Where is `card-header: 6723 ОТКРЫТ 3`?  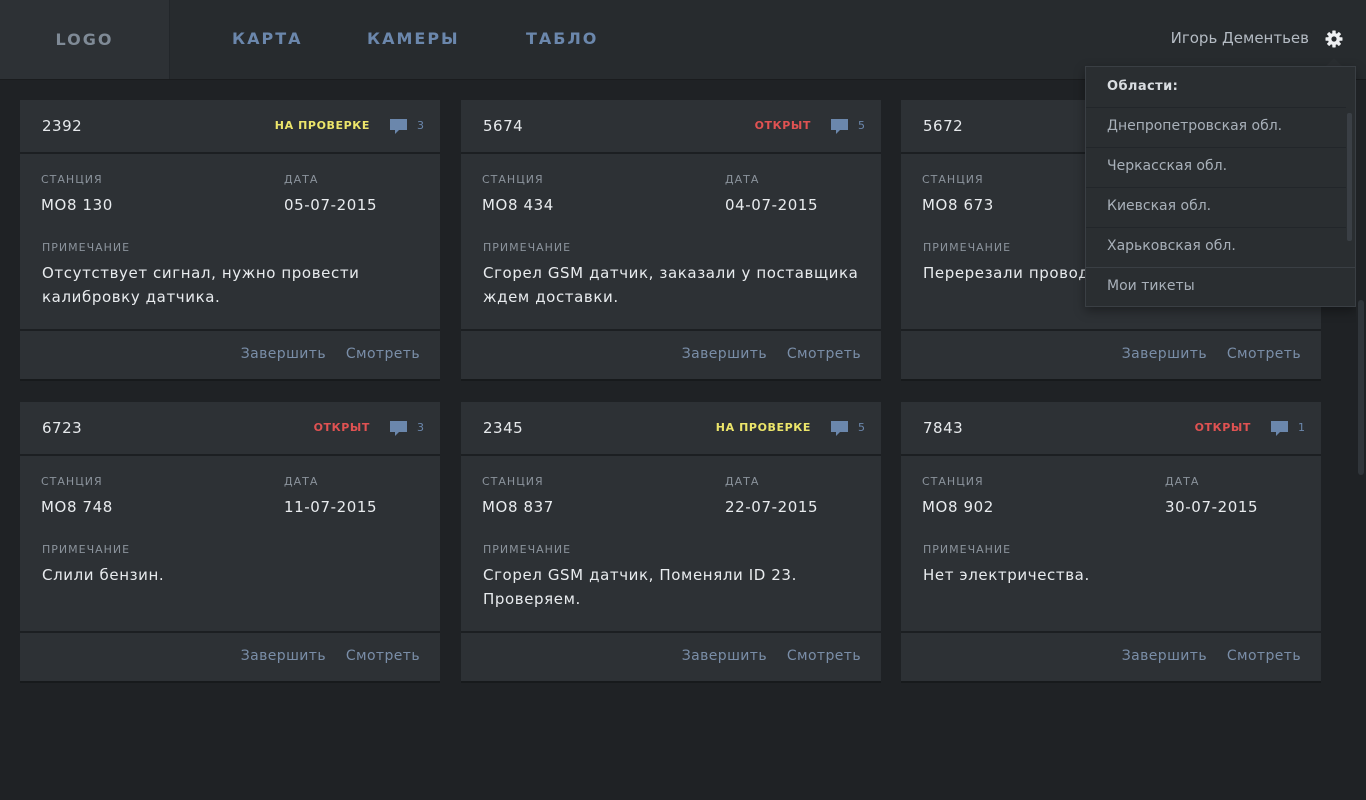
card-header: 6723 ОТКРЫТ 3 is located at coordinates (230, 429).